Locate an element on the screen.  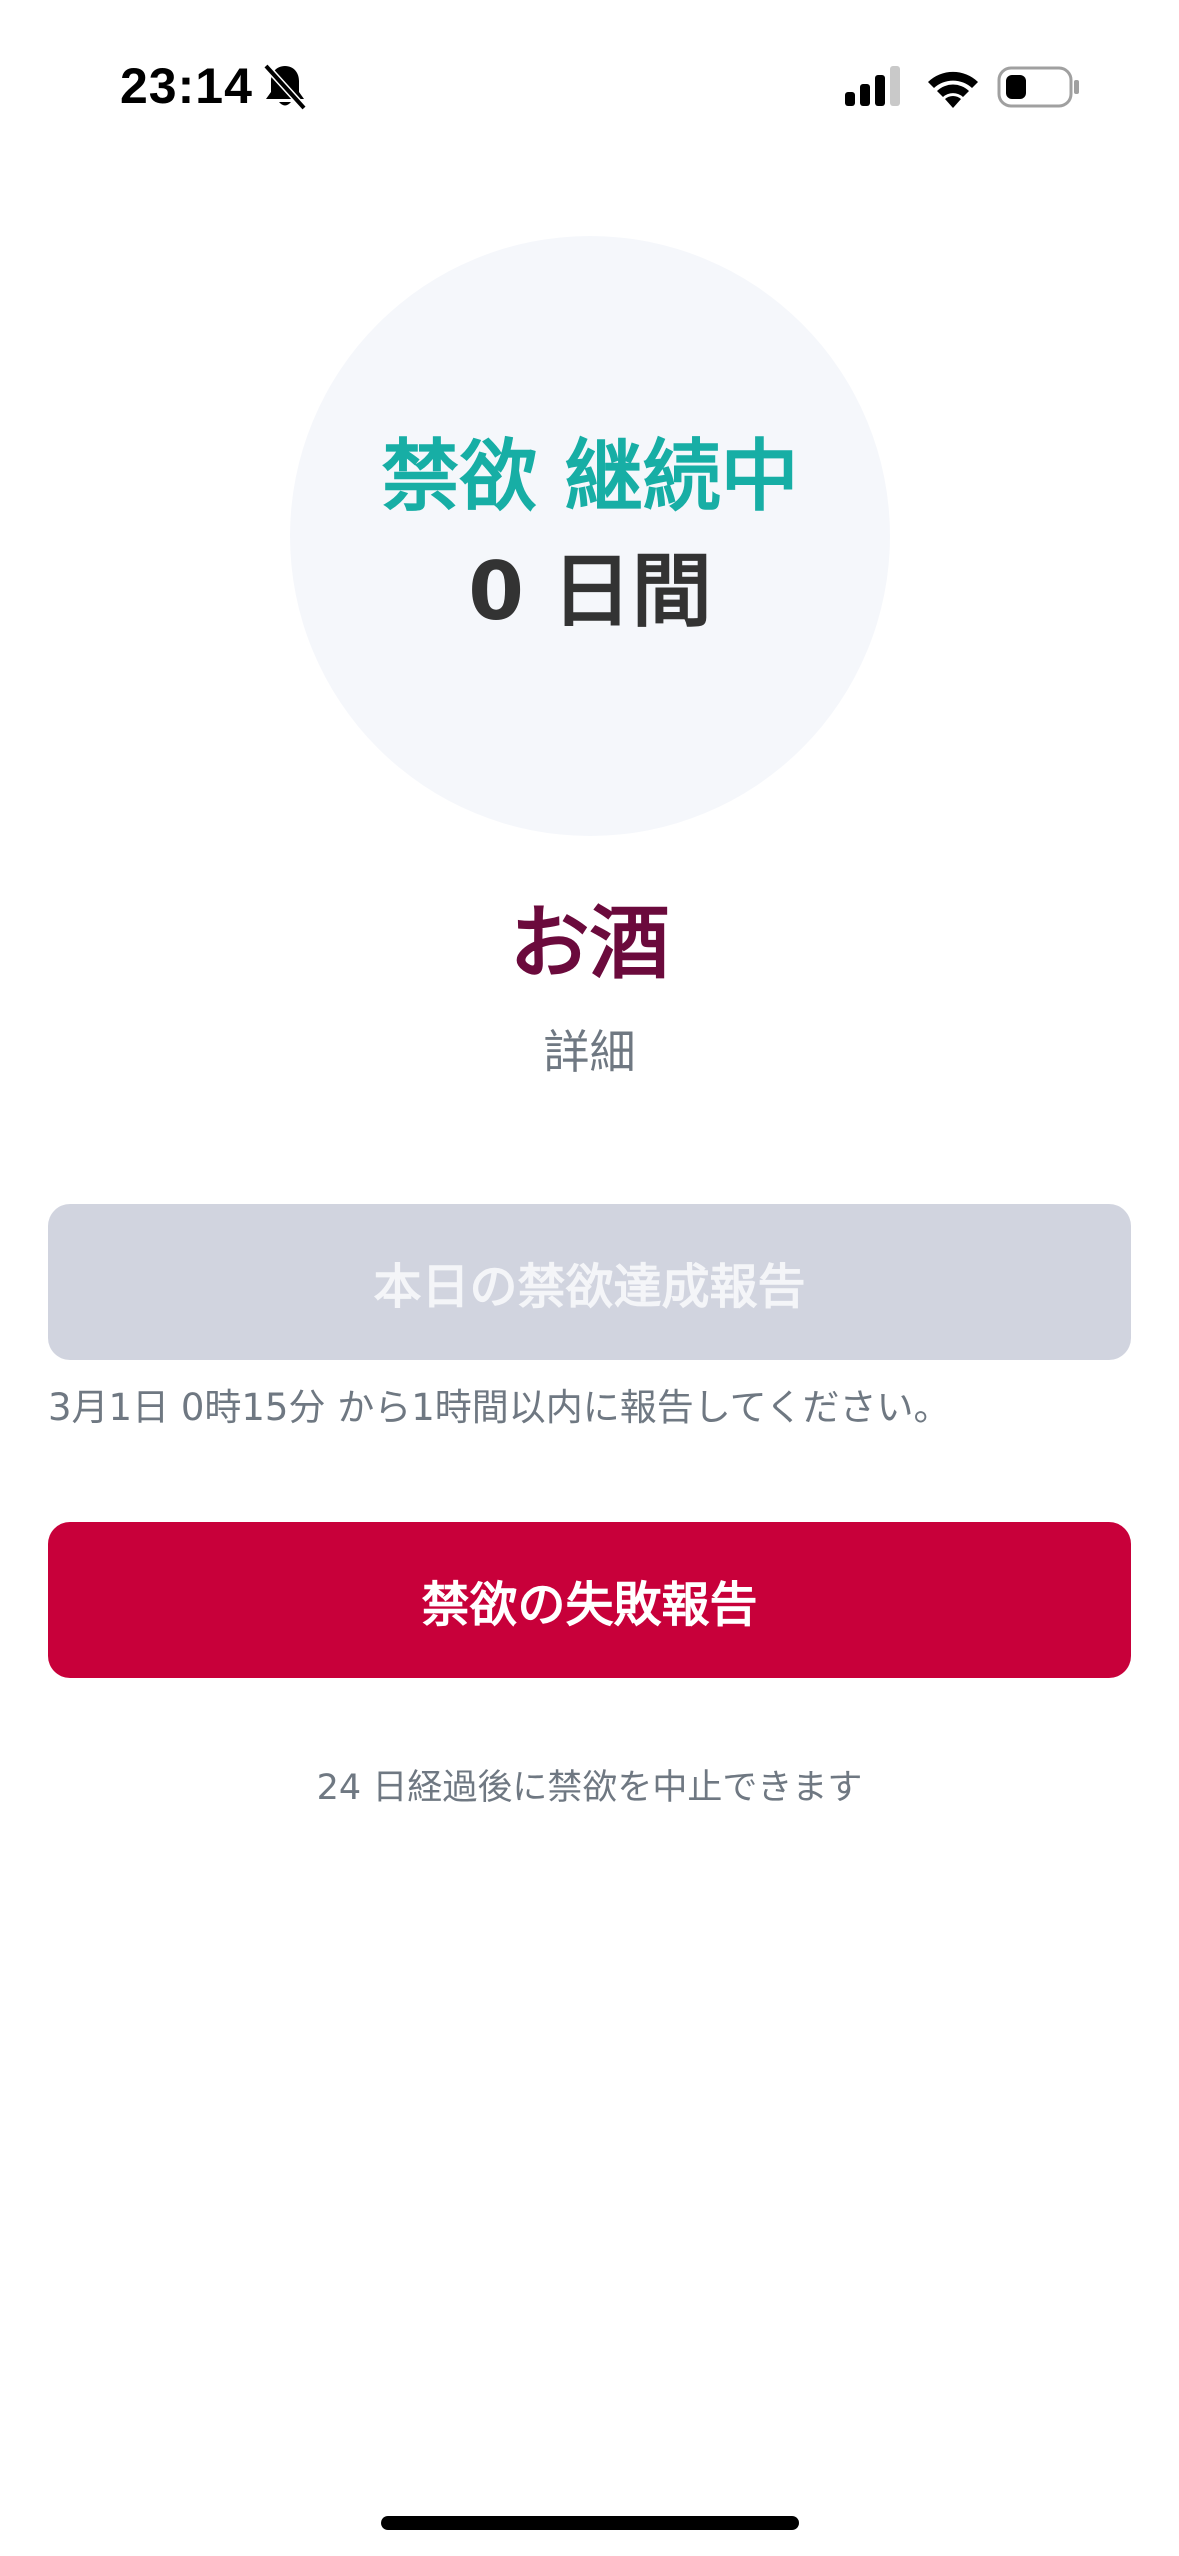
streak-status: 禁欲 継続中 is located at coordinates (590, 477).